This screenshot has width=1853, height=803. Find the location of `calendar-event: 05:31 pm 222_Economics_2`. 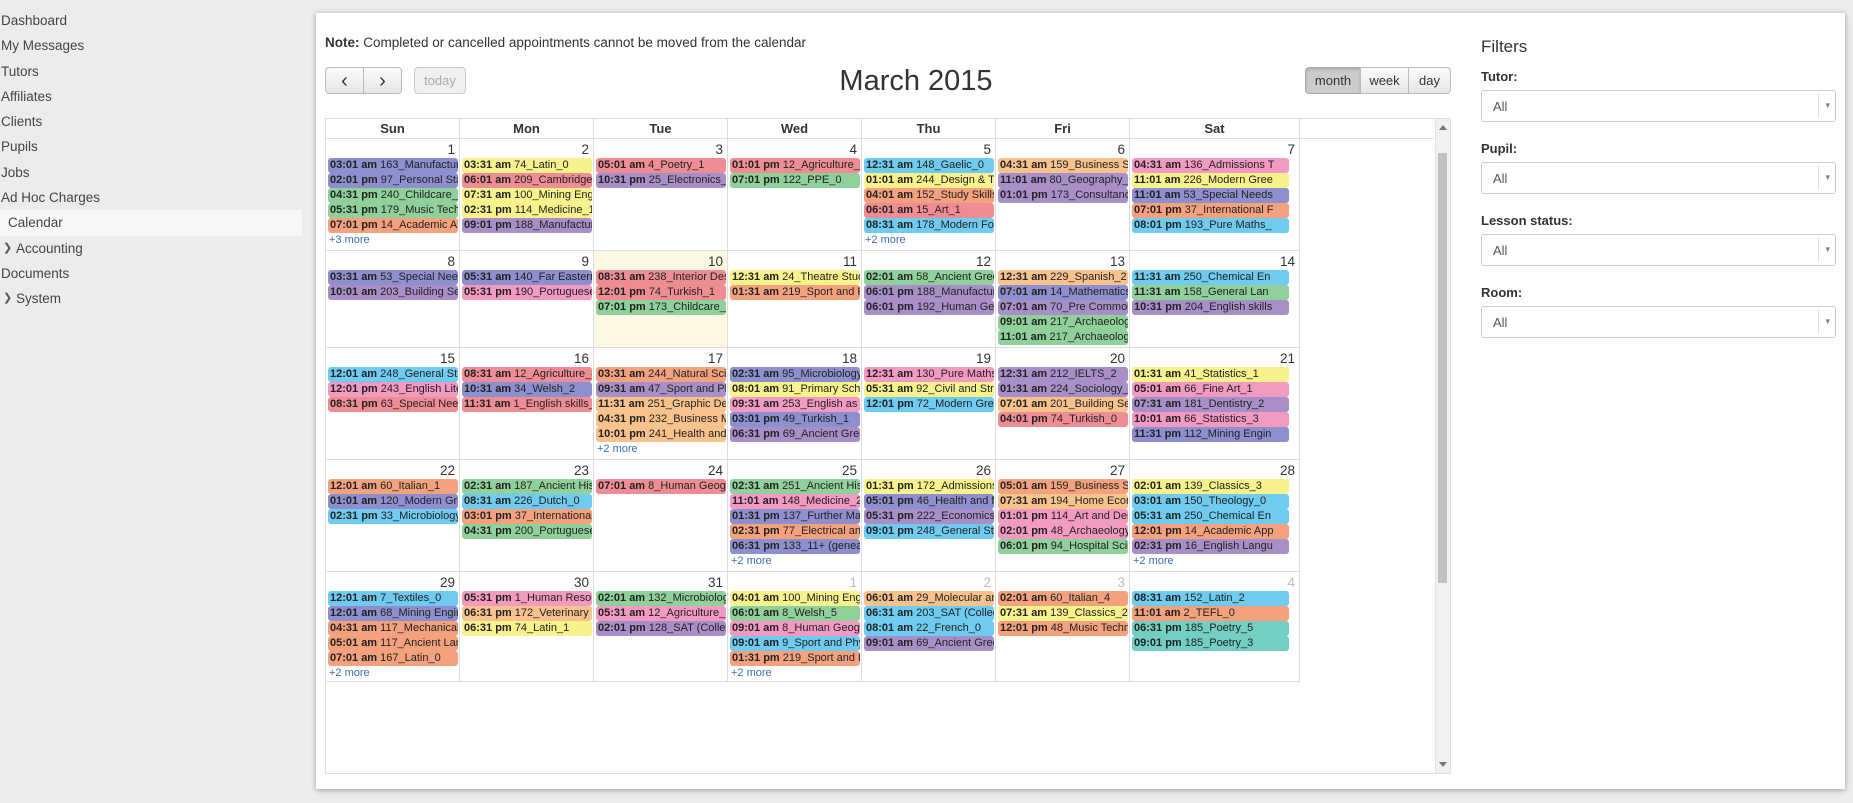

calendar-event: 05:31 pm 222_Economics_2 is located at coordinates (929, 516).